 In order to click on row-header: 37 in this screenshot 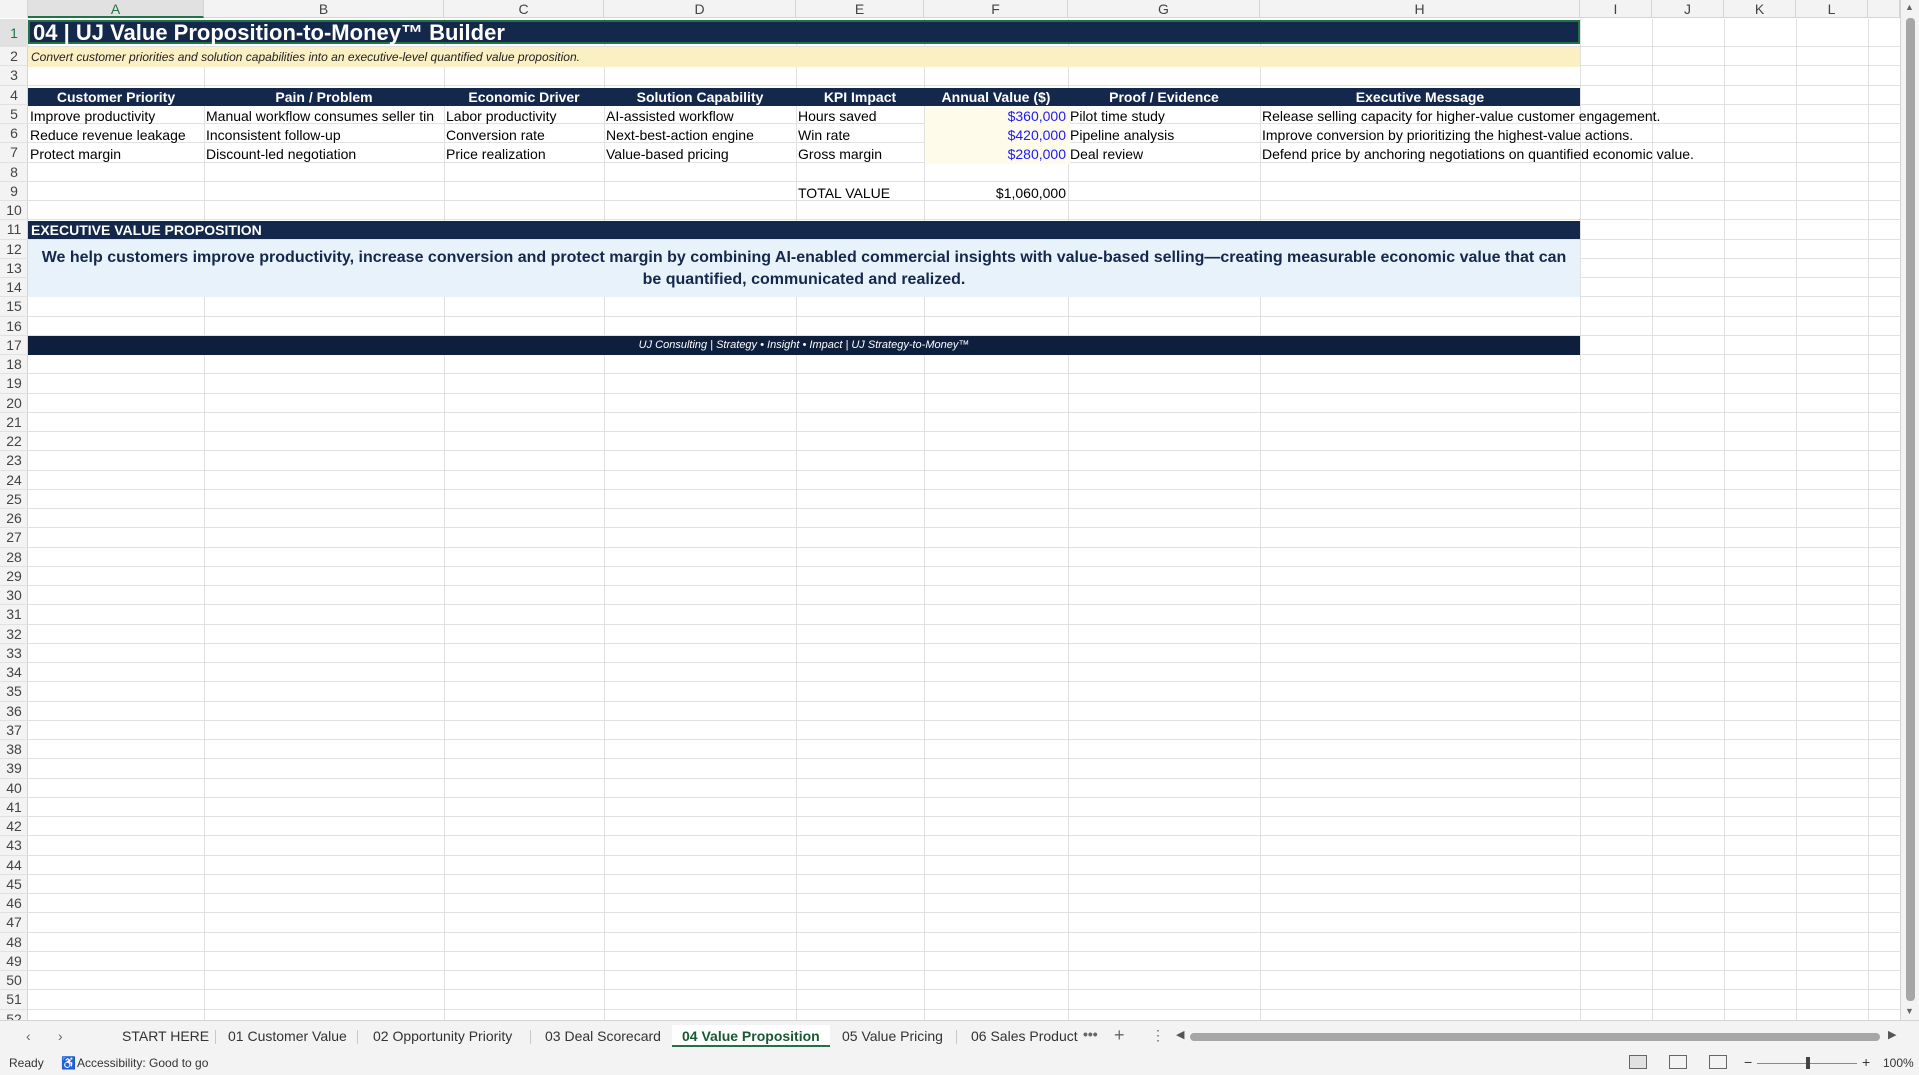, I will do `click(14, 730)`.